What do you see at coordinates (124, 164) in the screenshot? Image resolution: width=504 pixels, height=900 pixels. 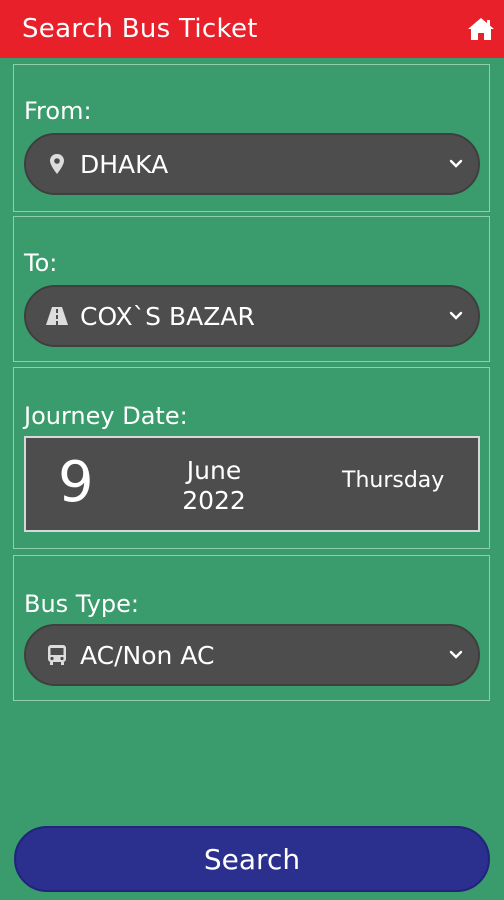 I see `from-value: DHAKA` at bounding box center [124, 164].